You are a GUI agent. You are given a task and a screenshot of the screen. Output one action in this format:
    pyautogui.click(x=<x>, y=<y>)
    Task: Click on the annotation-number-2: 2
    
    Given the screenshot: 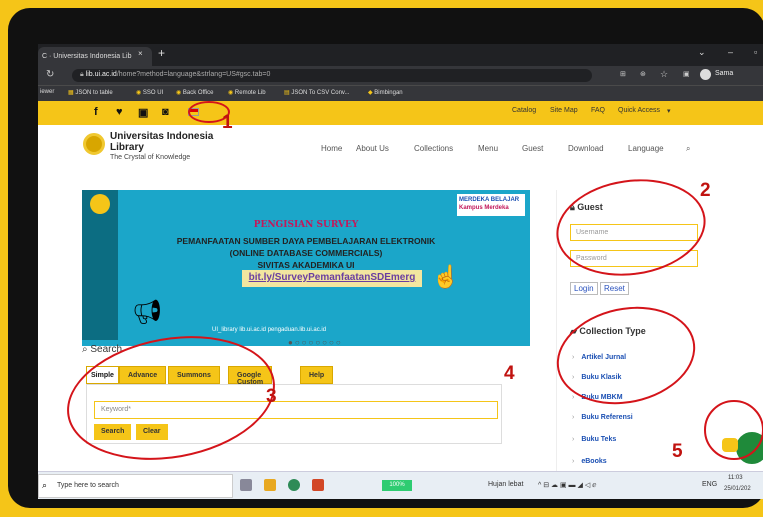 What is the action you would take?
    pyautogui.click(x=705, y=190)
    